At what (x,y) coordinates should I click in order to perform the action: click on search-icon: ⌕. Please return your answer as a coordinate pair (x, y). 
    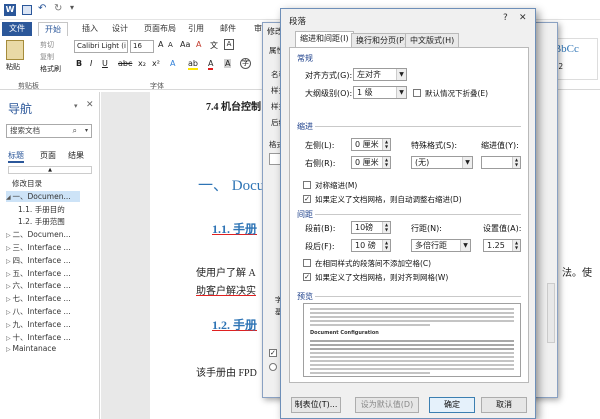
    Looking at the image, I should click on (75, 131).